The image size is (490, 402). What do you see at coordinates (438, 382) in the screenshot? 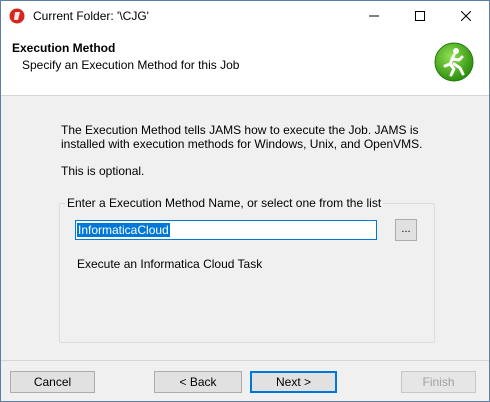
I see `finish-button: Finish` at bounding box center [438, 382].